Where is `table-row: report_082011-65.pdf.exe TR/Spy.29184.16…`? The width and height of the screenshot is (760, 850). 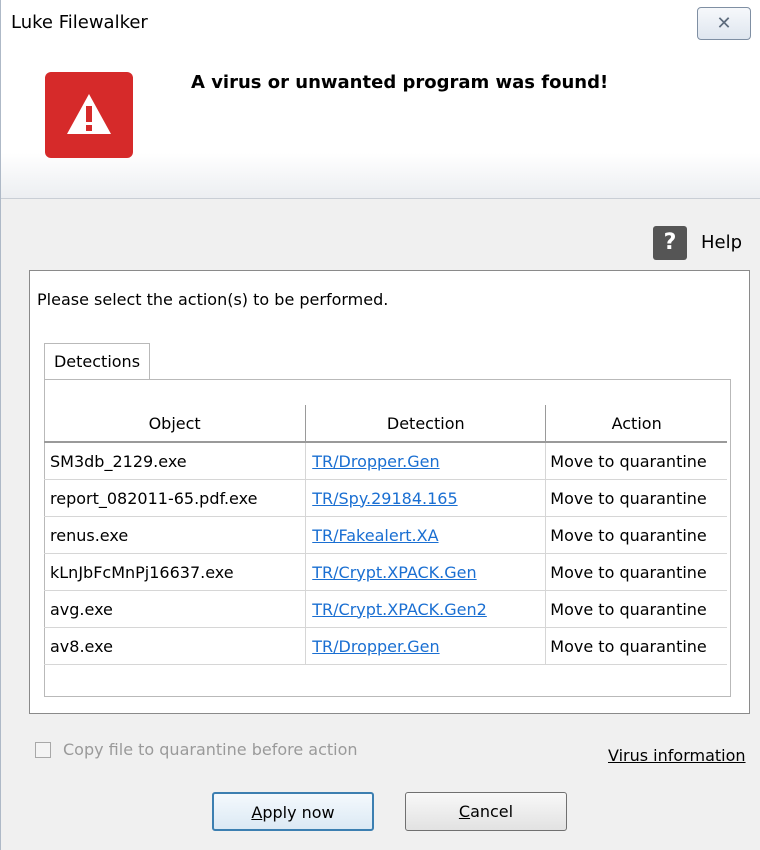 table-row: report_082011-65.pdf.exe TR/Spy.29184.16… is located at coordinates (385, 498).